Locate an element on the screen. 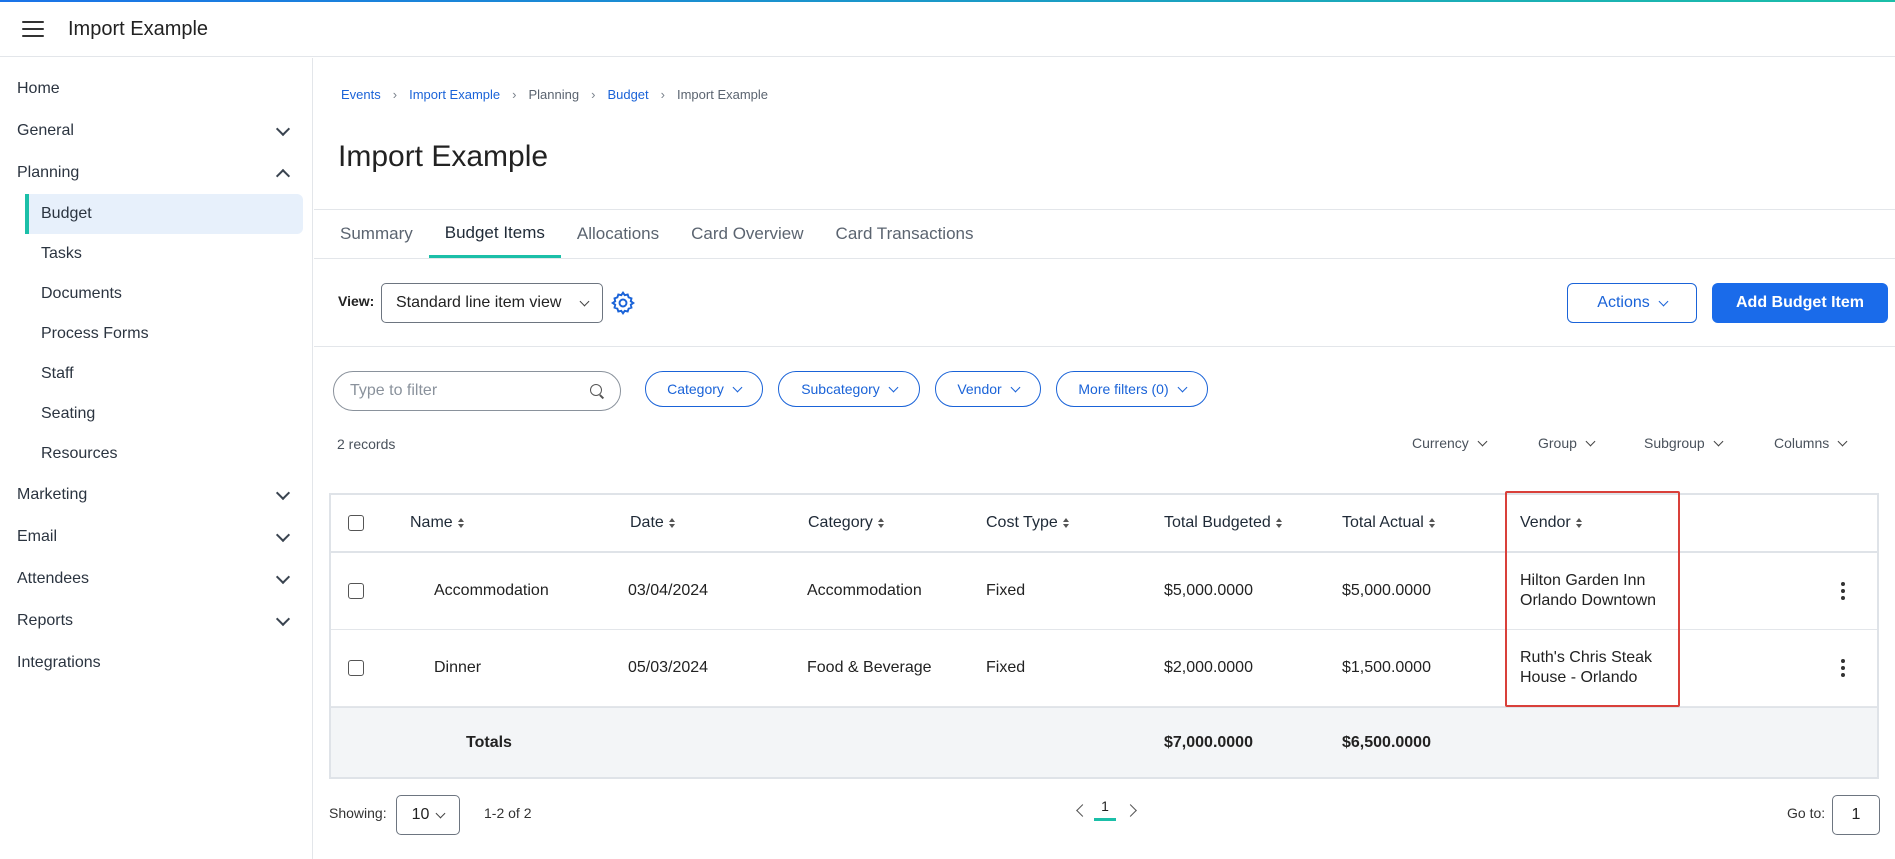 This screenshot has height=859, width=1895. tab-card-transactions: Card Transactions is located at coordinates (905, 234).